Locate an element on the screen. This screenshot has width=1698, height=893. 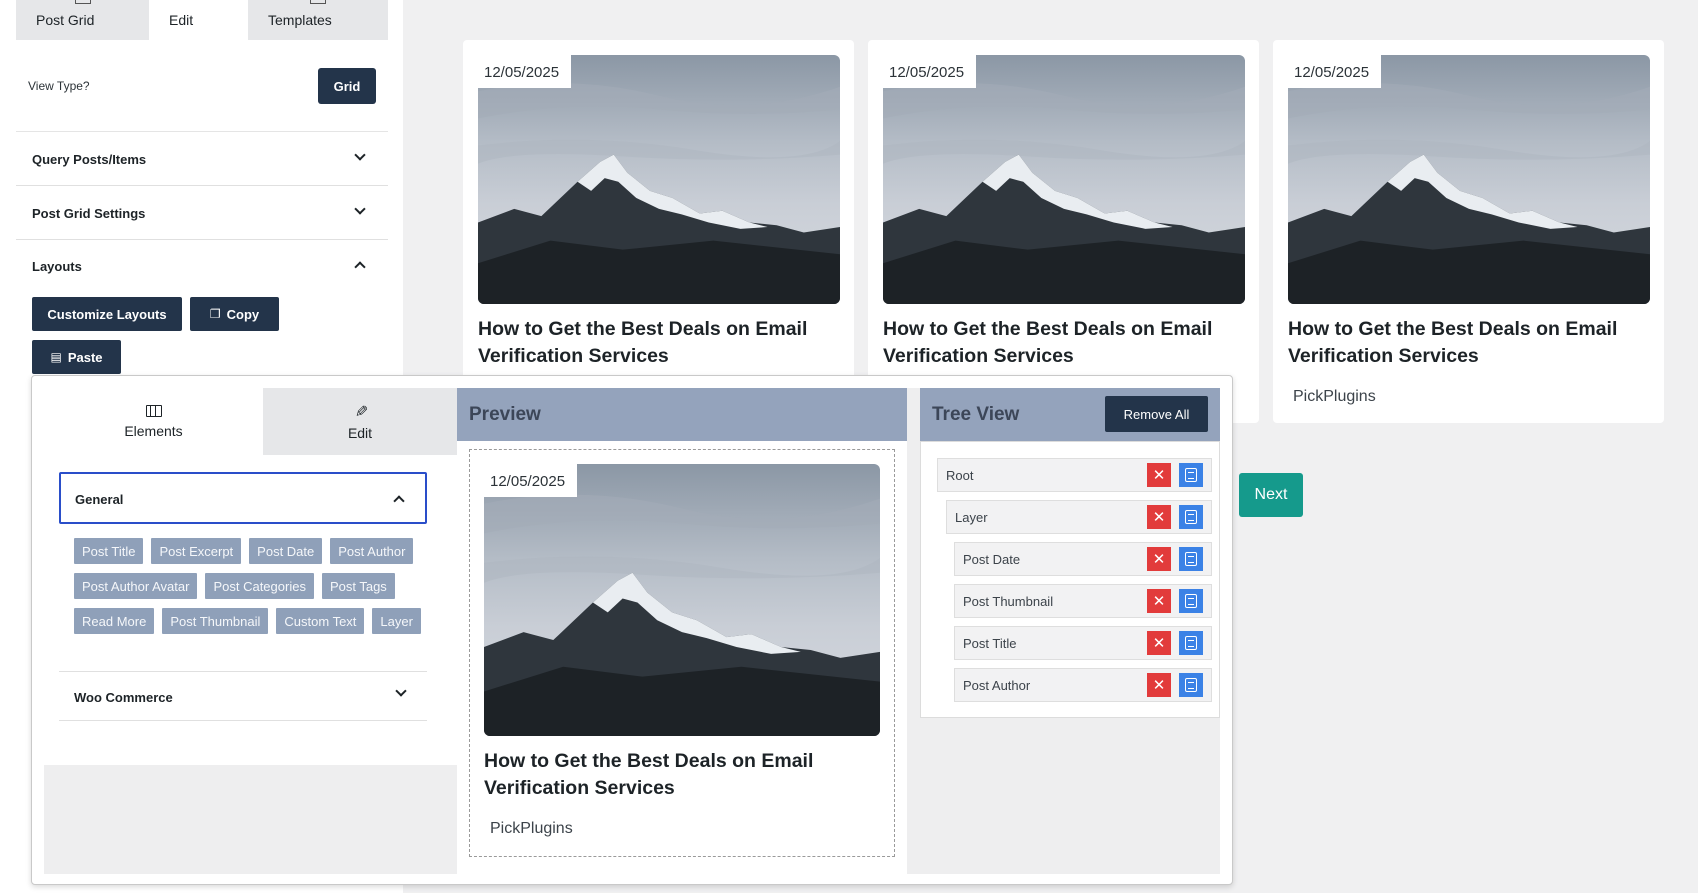
accordion-general-label: General is located at coordinates (99, 499).